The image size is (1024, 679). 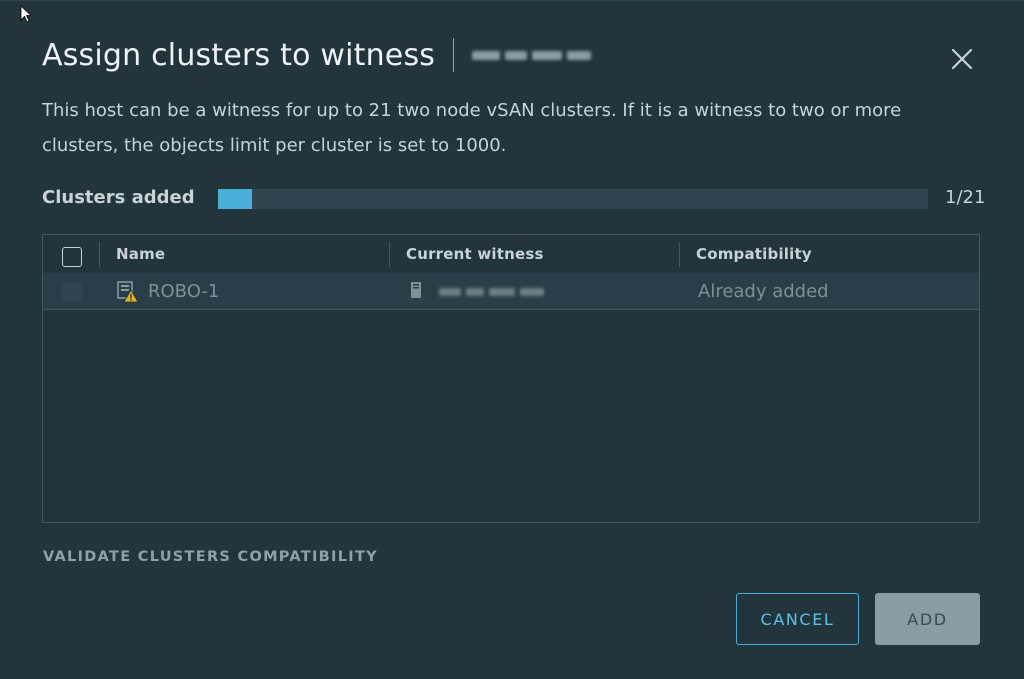 I want to click on table-row: ROBO-1 Already added, so click(x=511, y=291).